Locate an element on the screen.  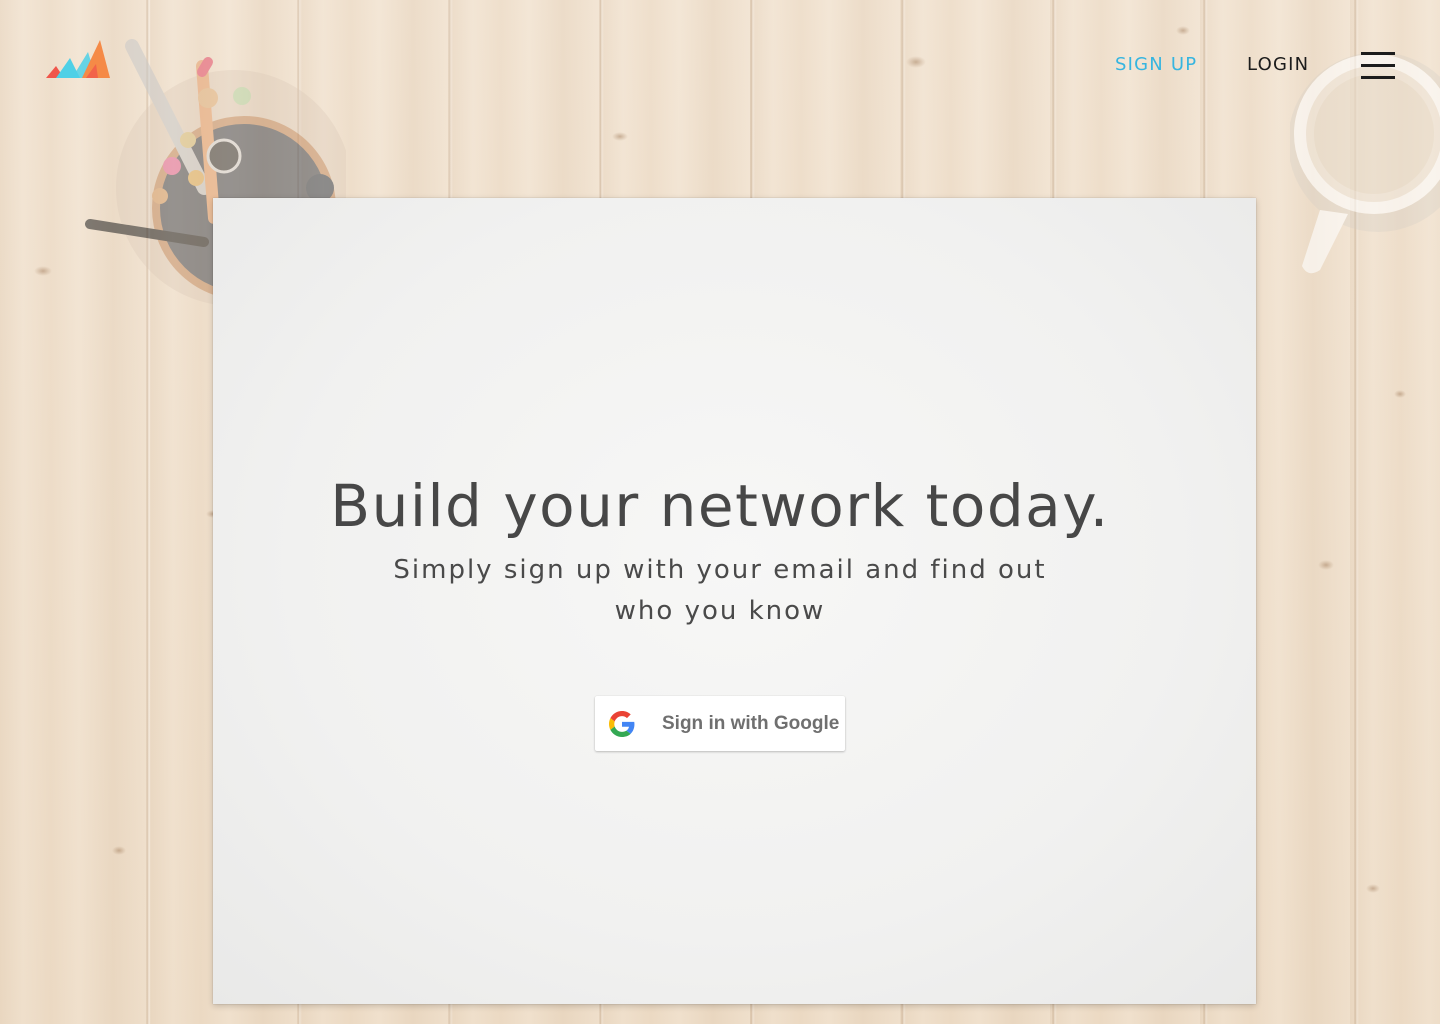
google-sign-in-button: Sign in with Google is located at coordinates (720, 723).